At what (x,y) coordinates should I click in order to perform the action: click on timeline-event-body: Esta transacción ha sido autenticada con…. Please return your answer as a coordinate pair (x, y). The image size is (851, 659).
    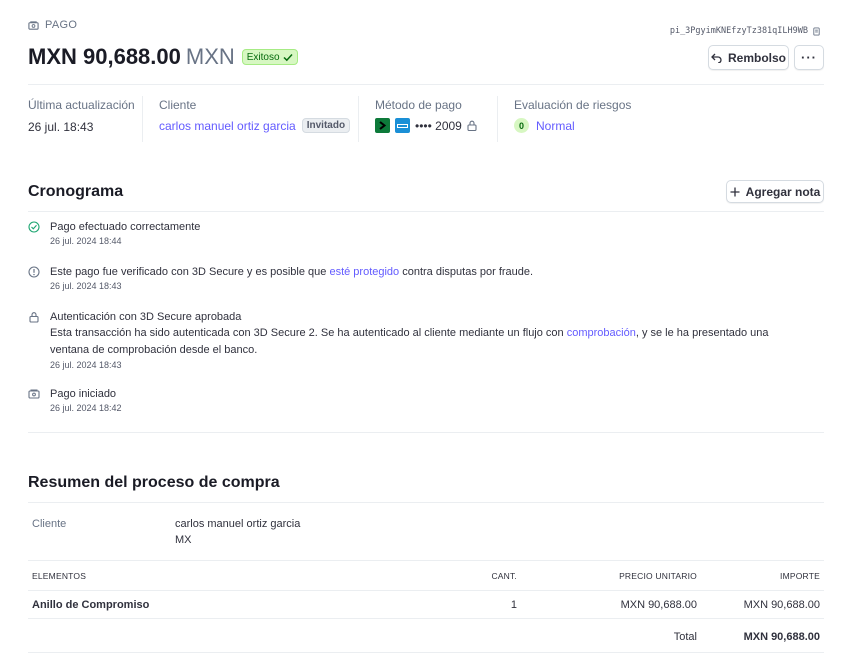
    Looking at the image, I should click on (409, 341).